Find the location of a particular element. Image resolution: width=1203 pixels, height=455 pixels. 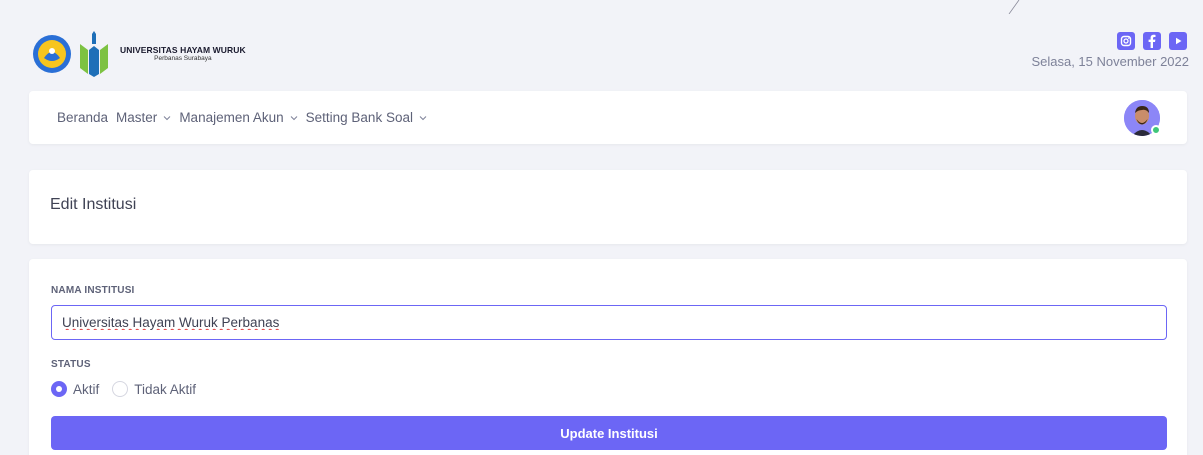

radio-label: Aktif is located at coordinates (86, 389).